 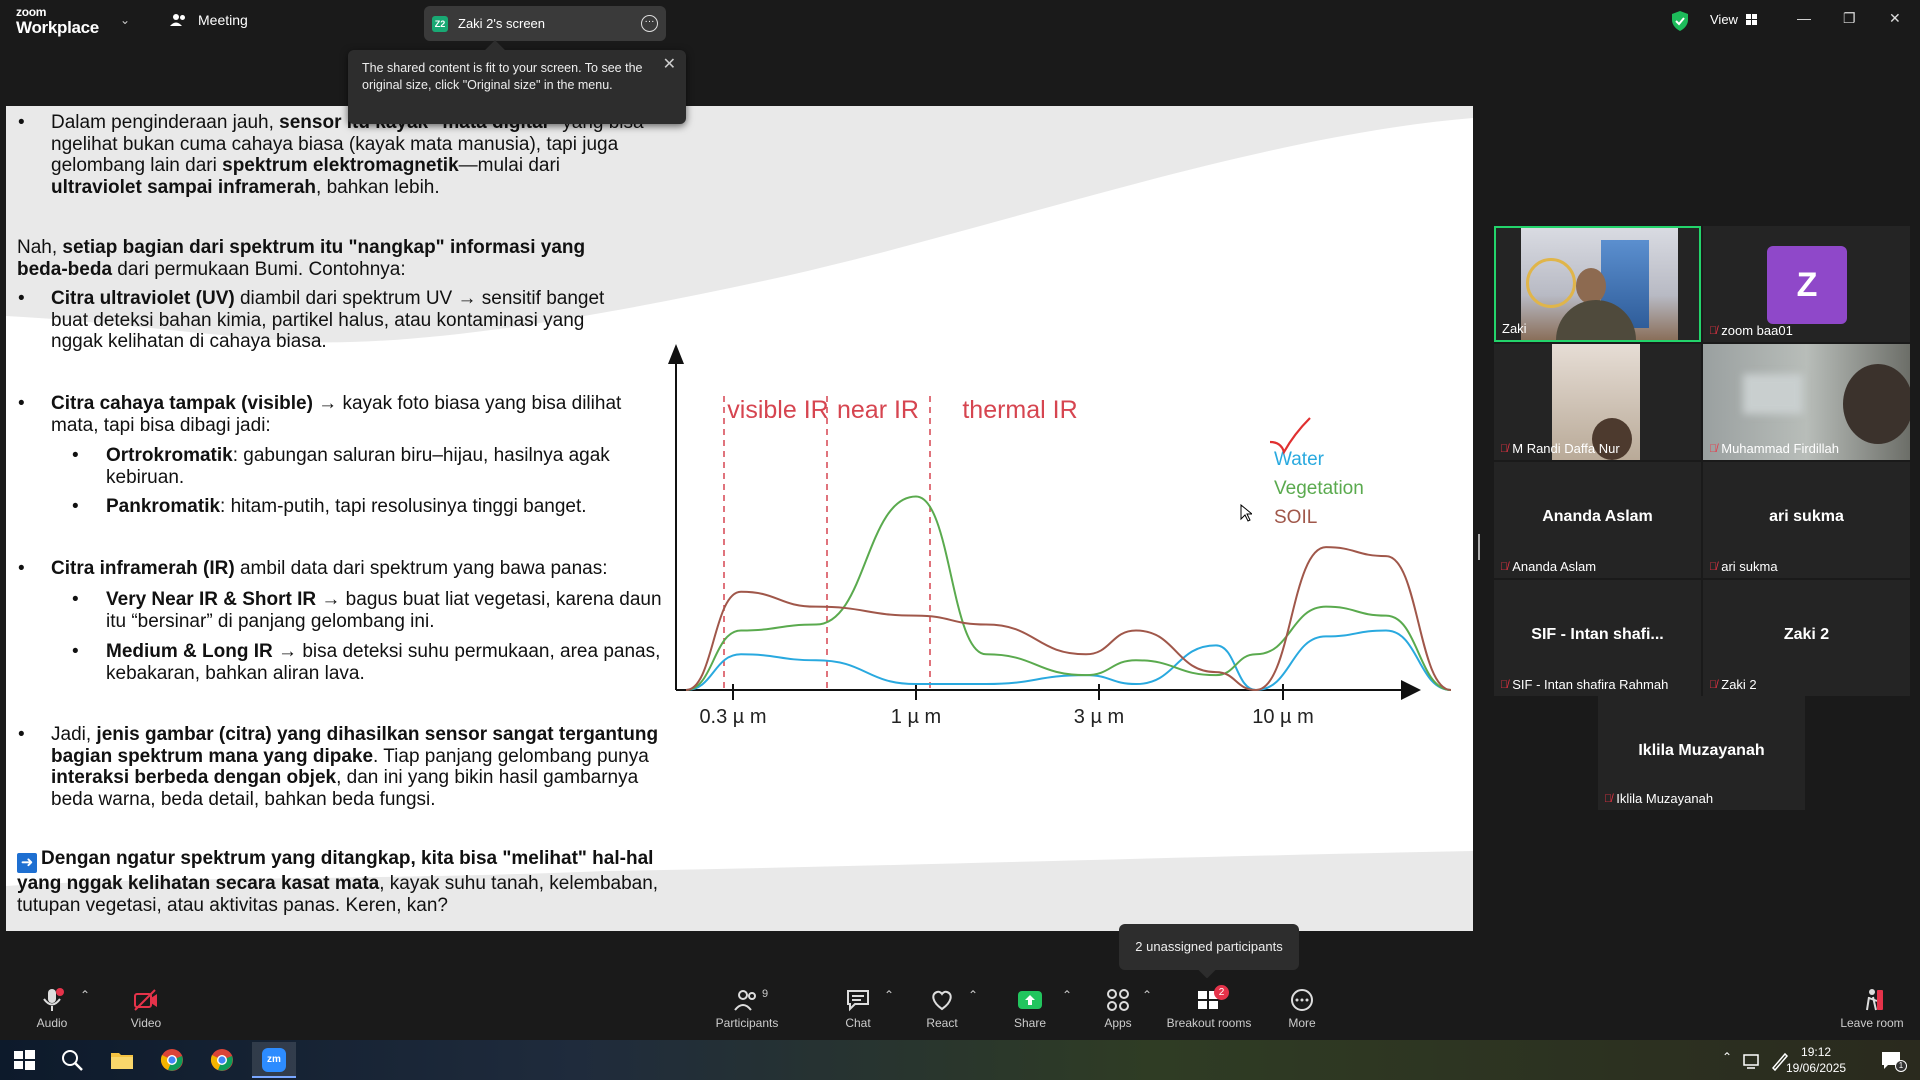 What do you see at coordinates (1099, 717) in the screenshot?
I see `x-tick-label: 3 µ m` at bounding box center [1099, 717].